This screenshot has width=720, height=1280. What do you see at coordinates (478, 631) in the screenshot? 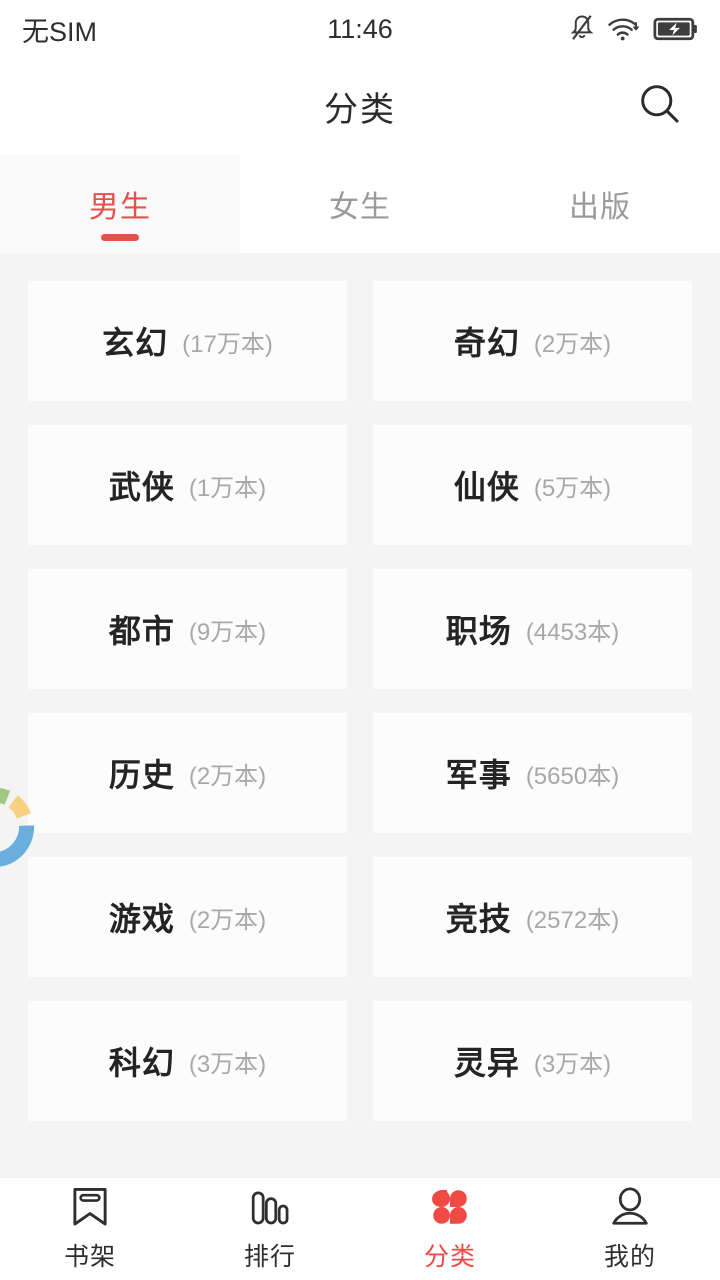
I see `category-name: 职场` at bounding box center [478, 631].